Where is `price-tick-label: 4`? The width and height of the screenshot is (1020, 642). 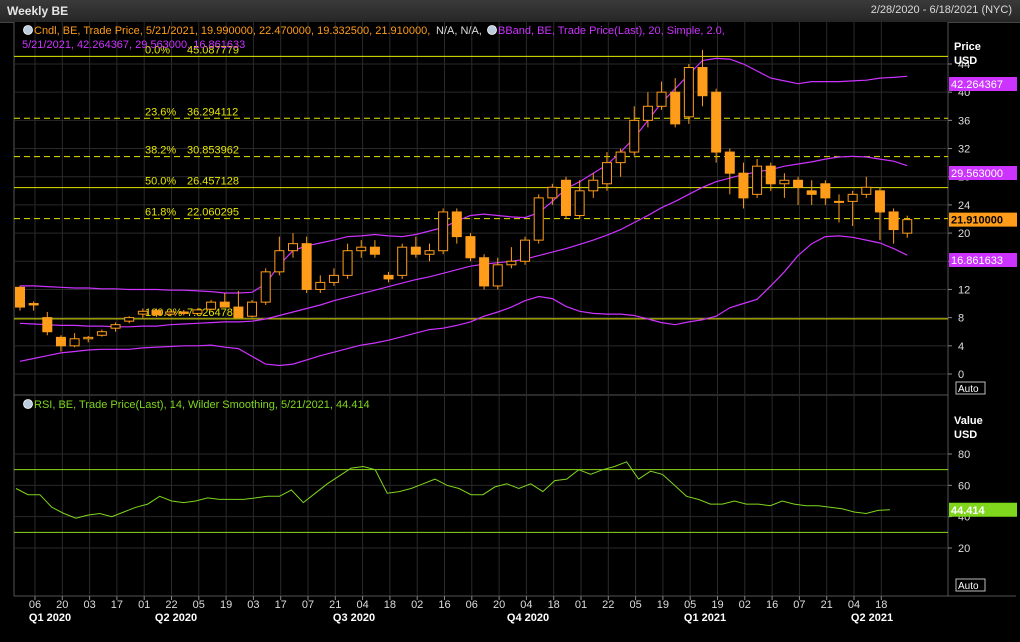 price-tick-label: 4 is located at coordinates (961, 347).